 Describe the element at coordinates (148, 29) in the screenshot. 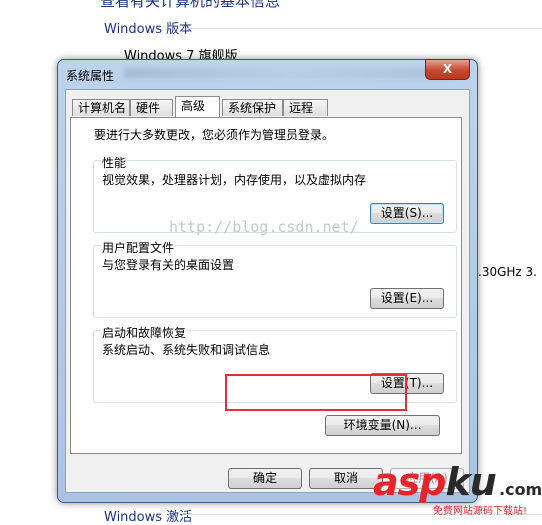

I see `windows-edition-heading: Windows 版本` at that location.